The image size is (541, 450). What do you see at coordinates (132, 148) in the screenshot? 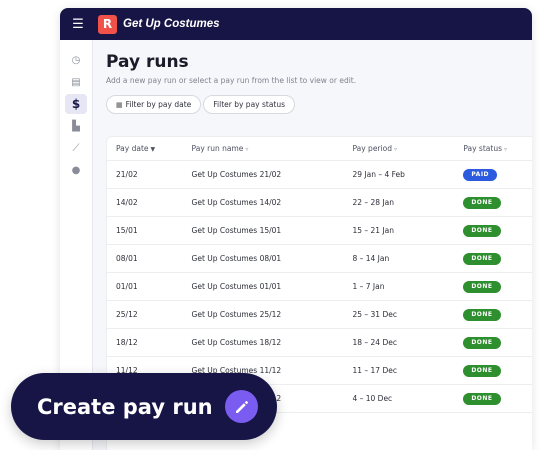
I see `column-label: Pay date` at bounding box center [132, 148].